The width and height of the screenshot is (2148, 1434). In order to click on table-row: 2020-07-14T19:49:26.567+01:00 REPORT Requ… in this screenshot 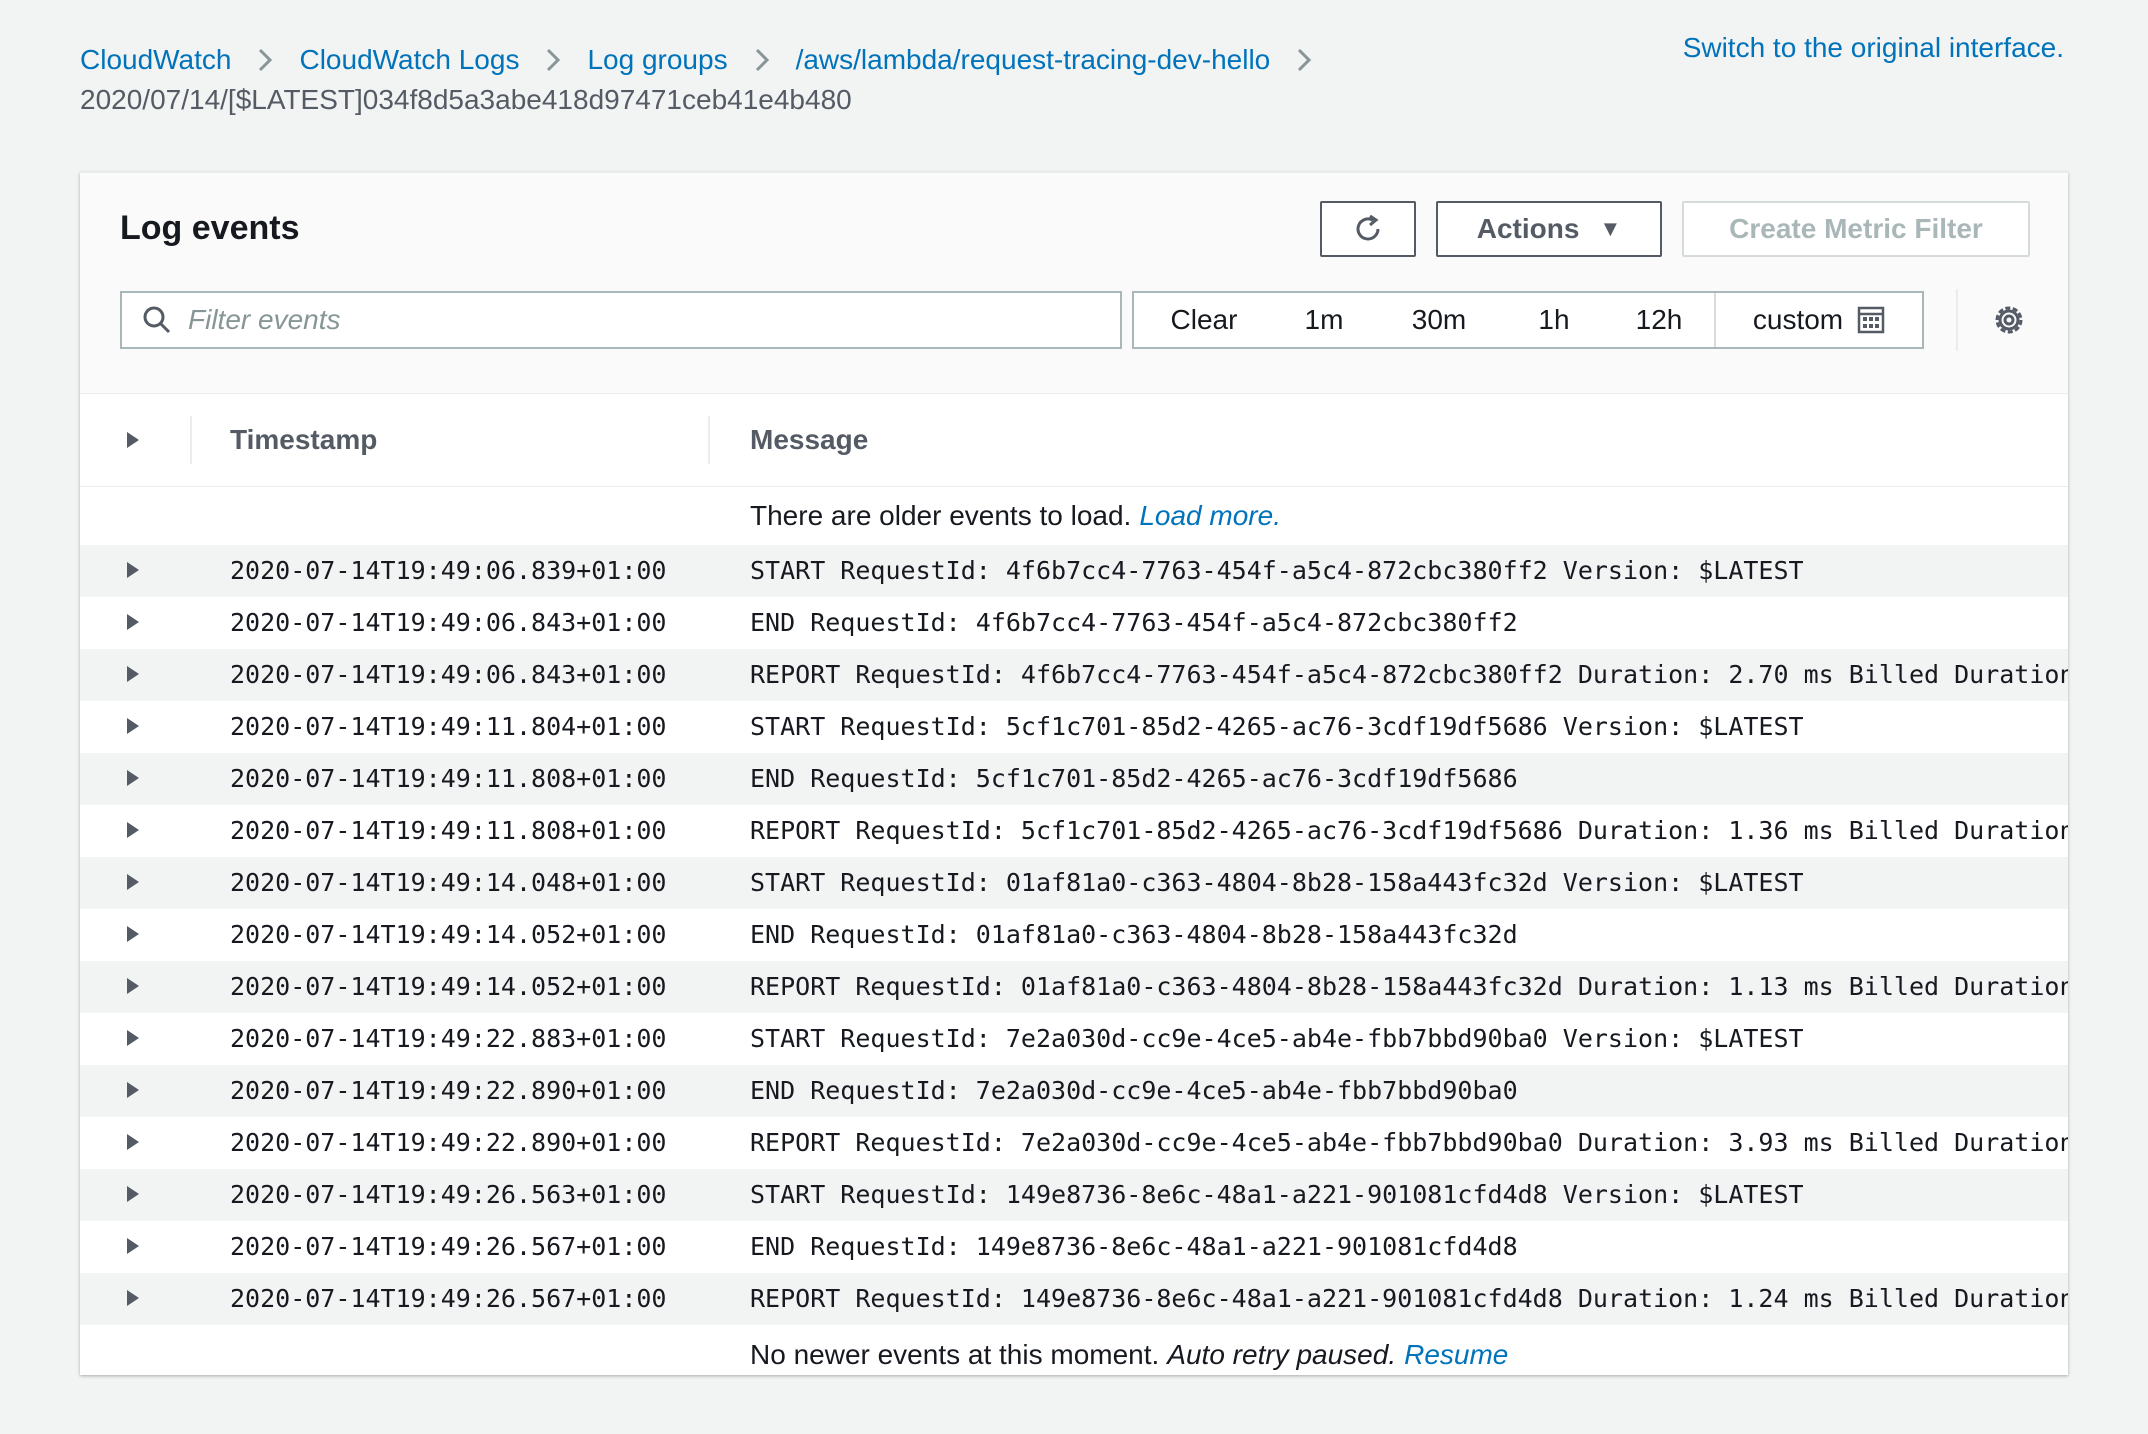, I will do `click(1074, 1299)`.